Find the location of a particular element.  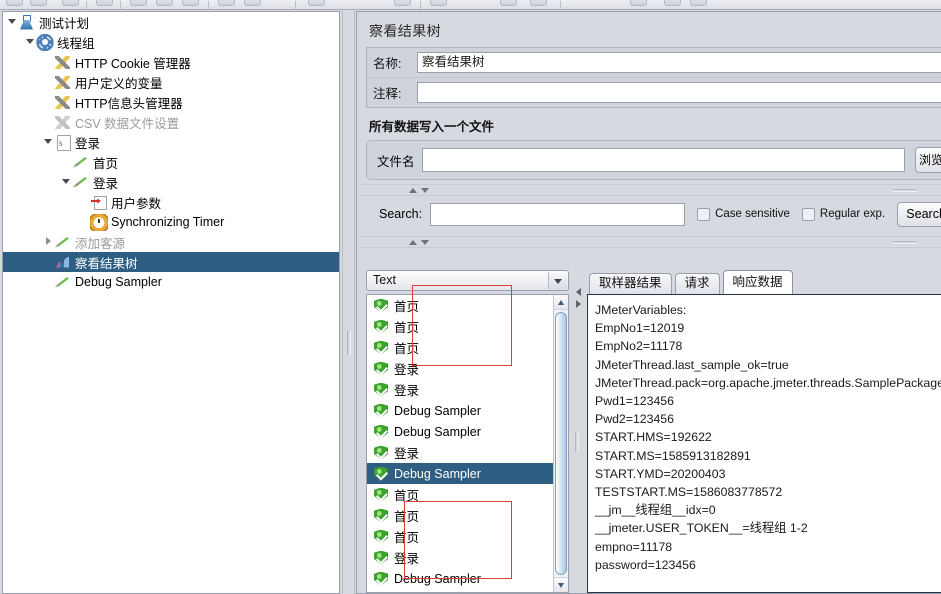

comment-input is located at coordinates (679, 92).